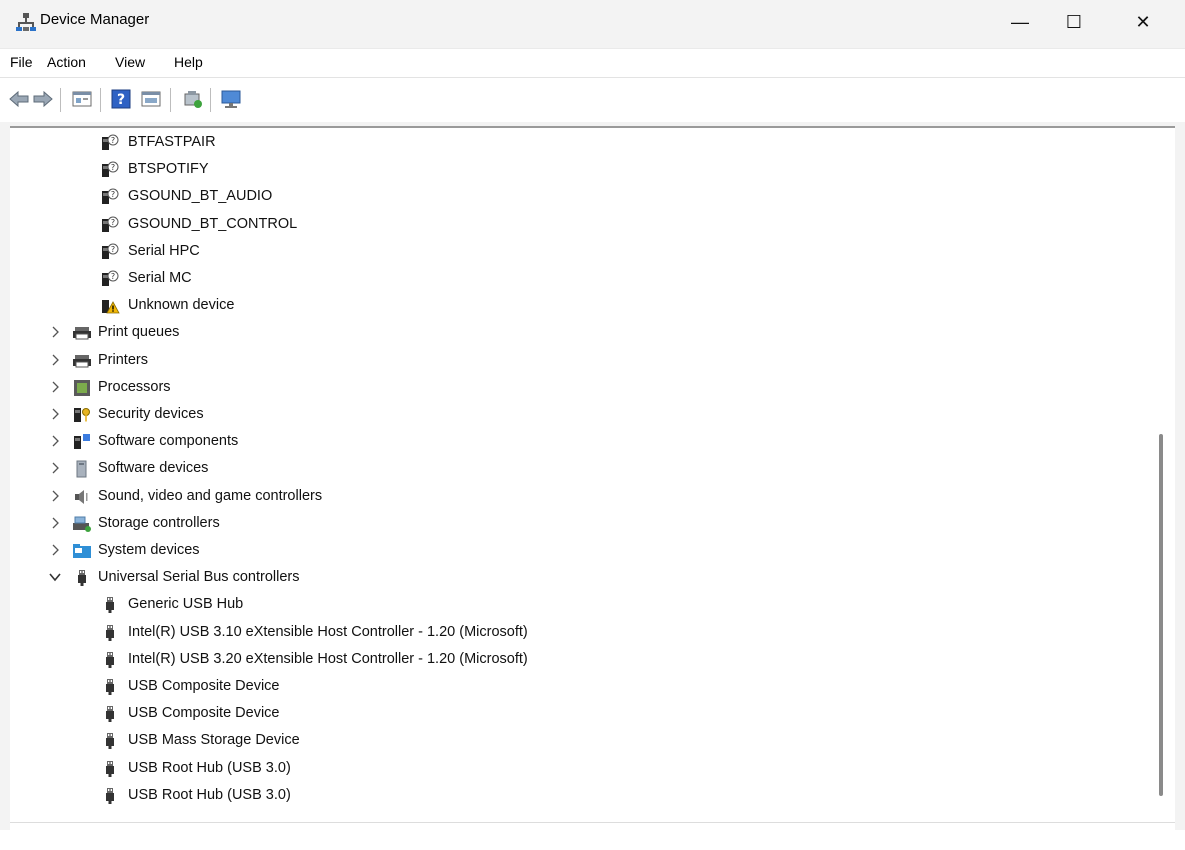 The height and width of the screenshot is (850, 1185). I want to click on view-details-icon, so click(151, 99).